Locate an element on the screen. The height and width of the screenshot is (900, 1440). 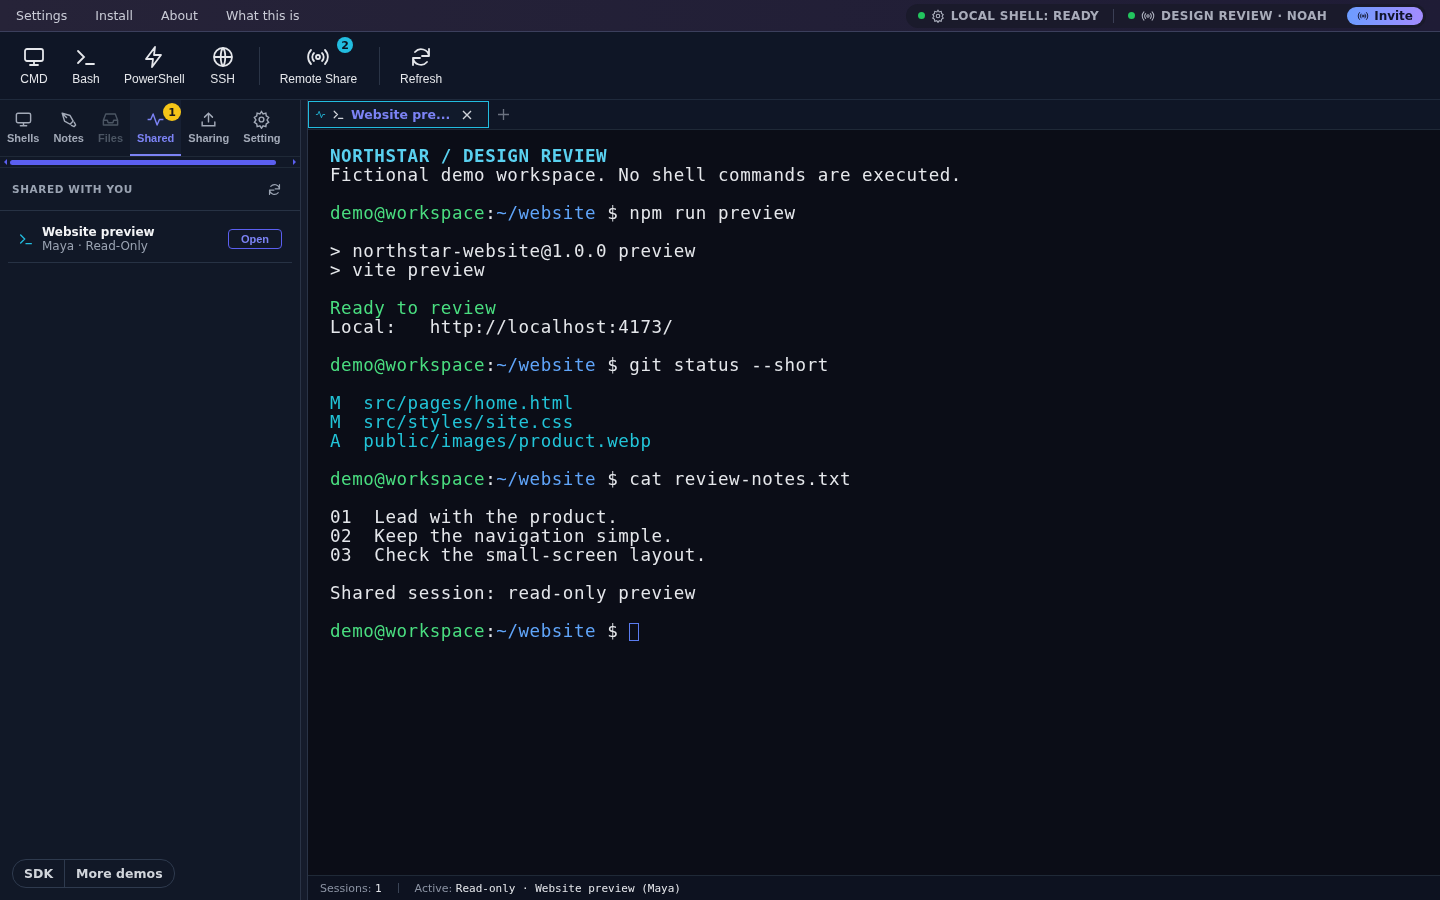
inbox-icon is located at coordinates (110, 119).